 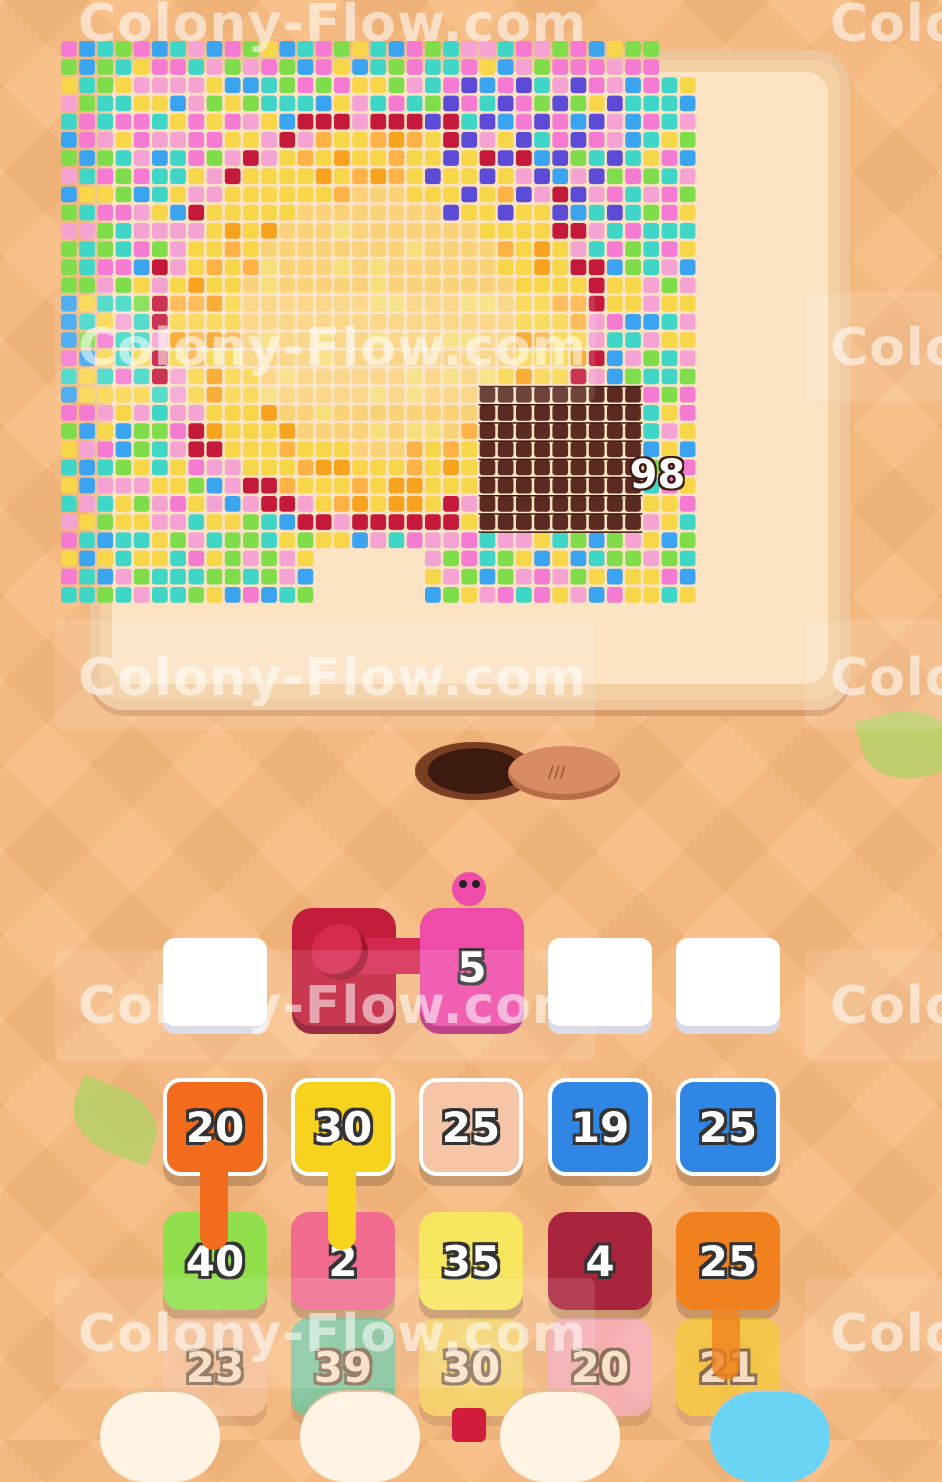 I want to click on tile-2-5: 25, so click(x=728, y=1261).